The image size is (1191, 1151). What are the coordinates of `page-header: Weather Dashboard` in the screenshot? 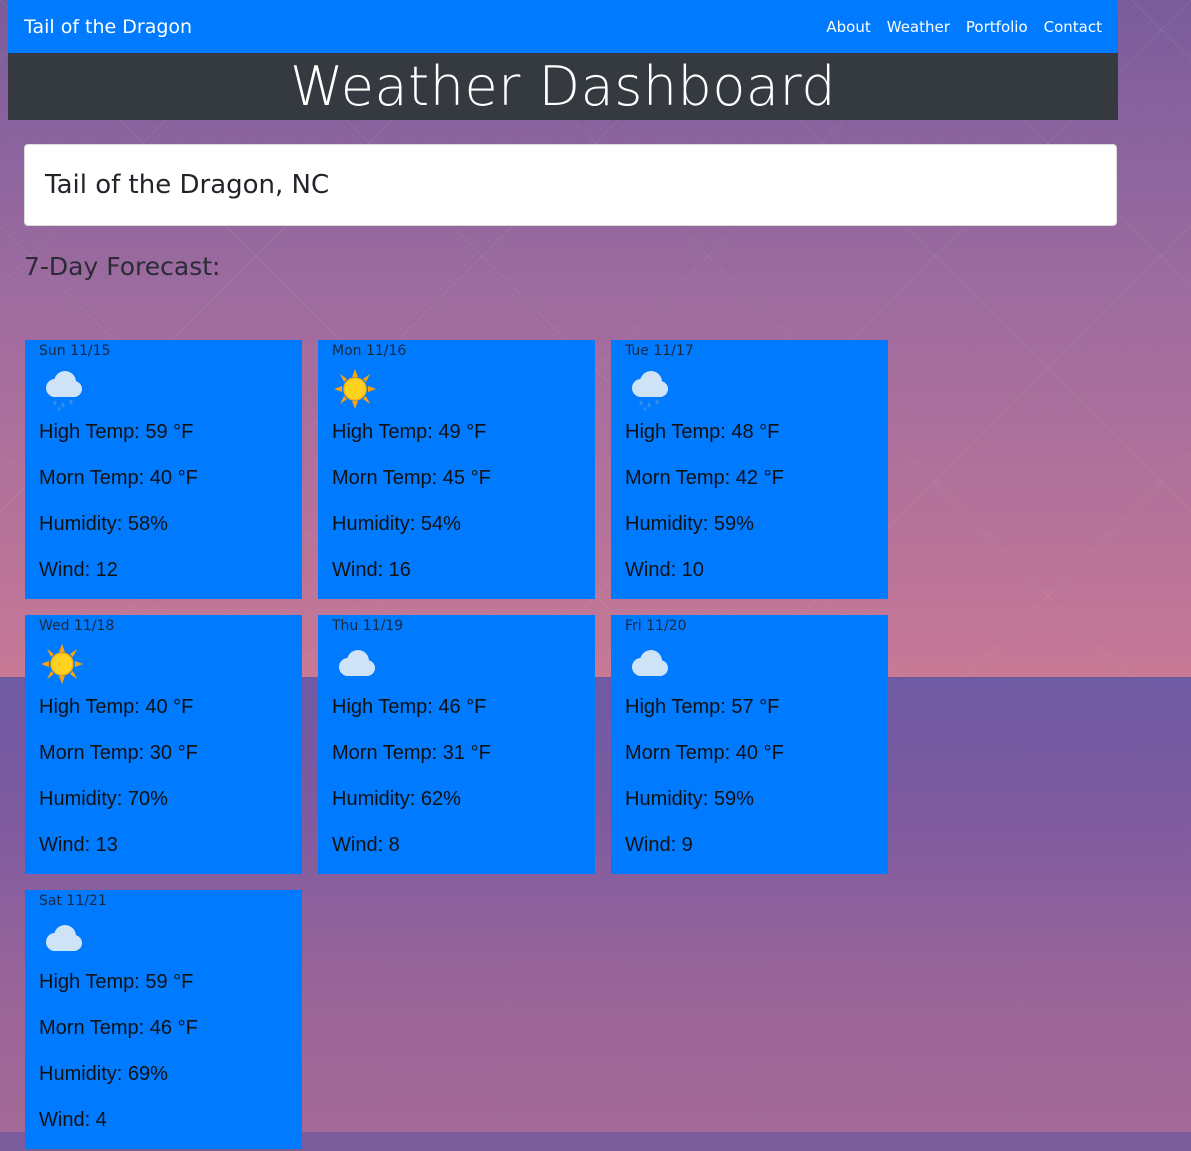 It's located at (563, 86).